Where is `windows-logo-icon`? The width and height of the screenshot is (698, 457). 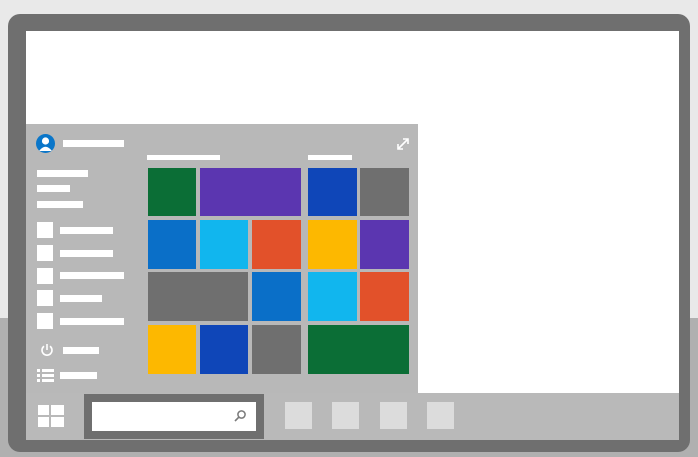
windows-logo-icon is located at coordinates (51, 417).